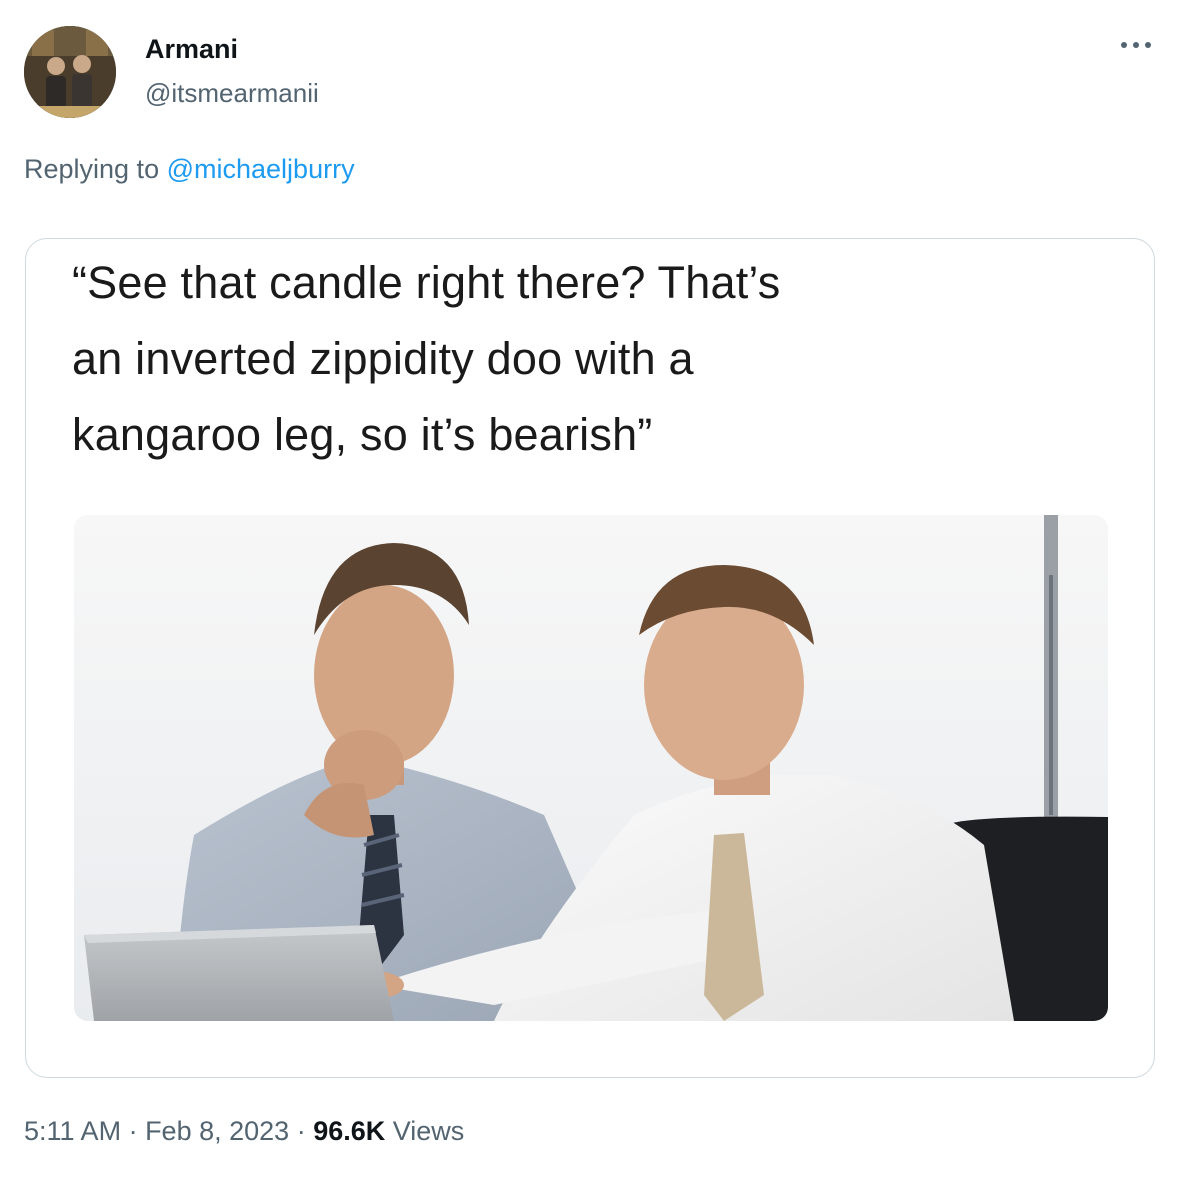 The image size is (1186, 1178). I want to click on author-display-name: Armani, so click(191, 49).